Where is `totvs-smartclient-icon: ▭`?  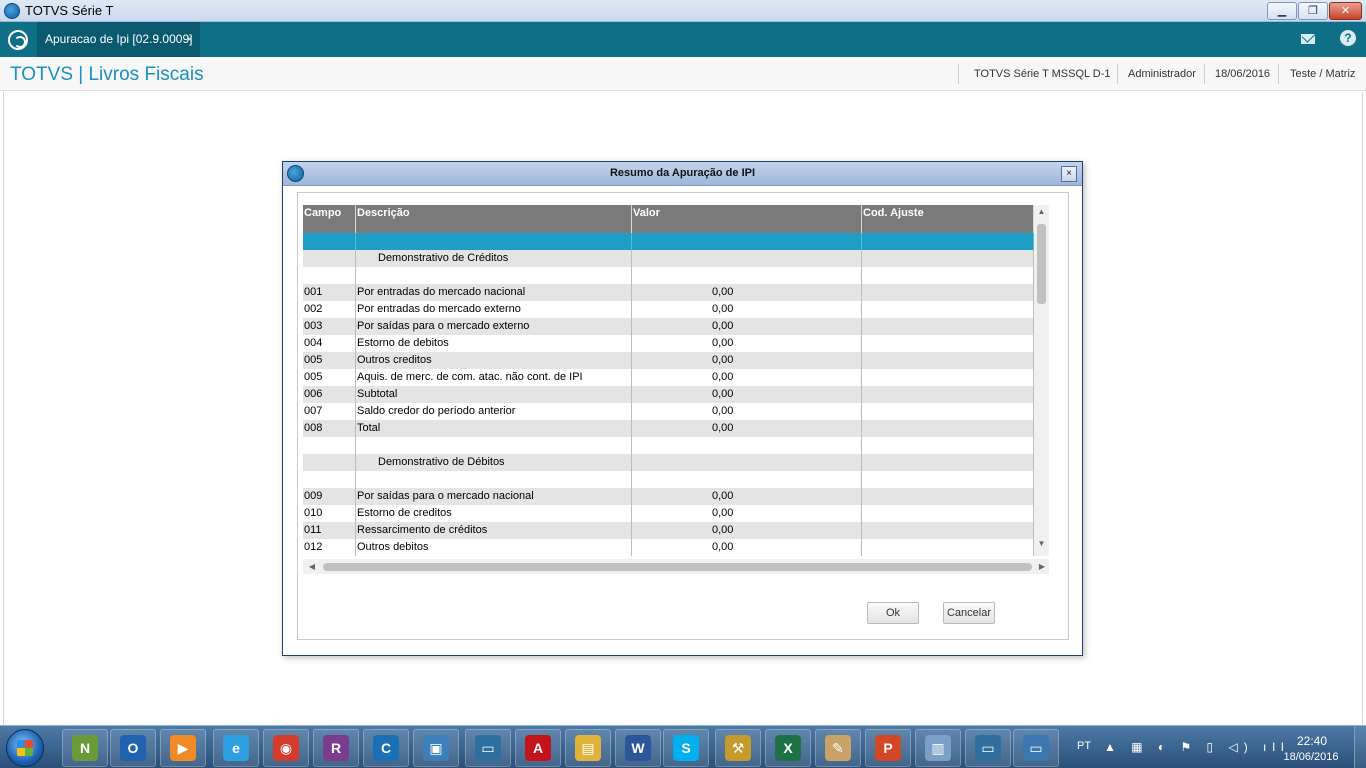 totvs-smartclient-icon: ▭ is located at coordinates (988, 748).